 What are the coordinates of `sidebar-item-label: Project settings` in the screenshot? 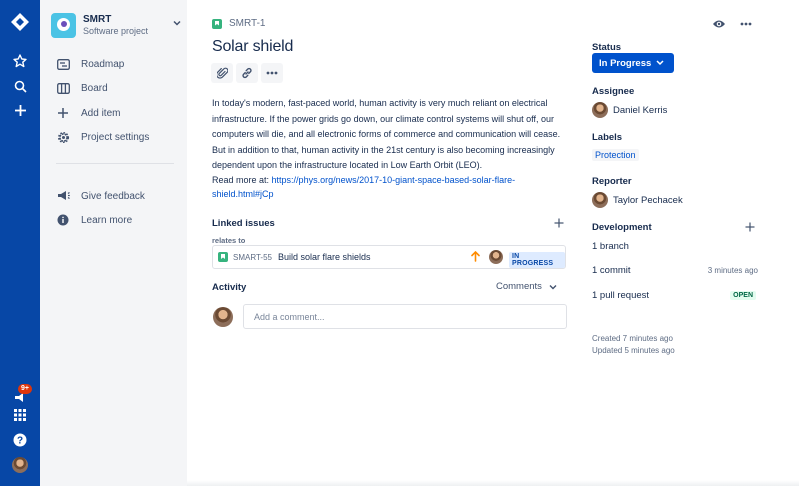 It's located at (115, 137).